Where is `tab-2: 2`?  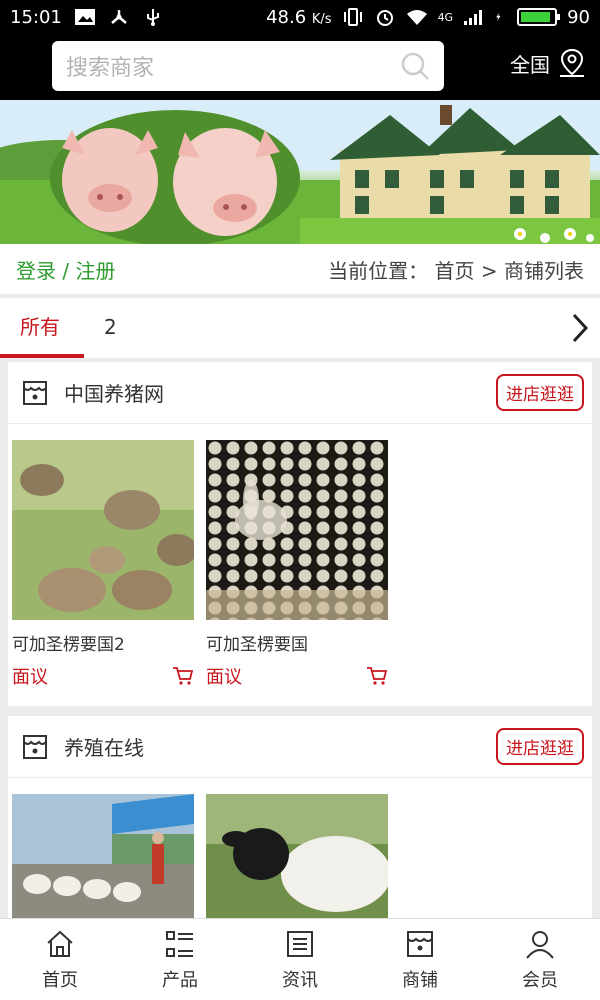 tab-2: 2 is located at coordinates (110, 328).